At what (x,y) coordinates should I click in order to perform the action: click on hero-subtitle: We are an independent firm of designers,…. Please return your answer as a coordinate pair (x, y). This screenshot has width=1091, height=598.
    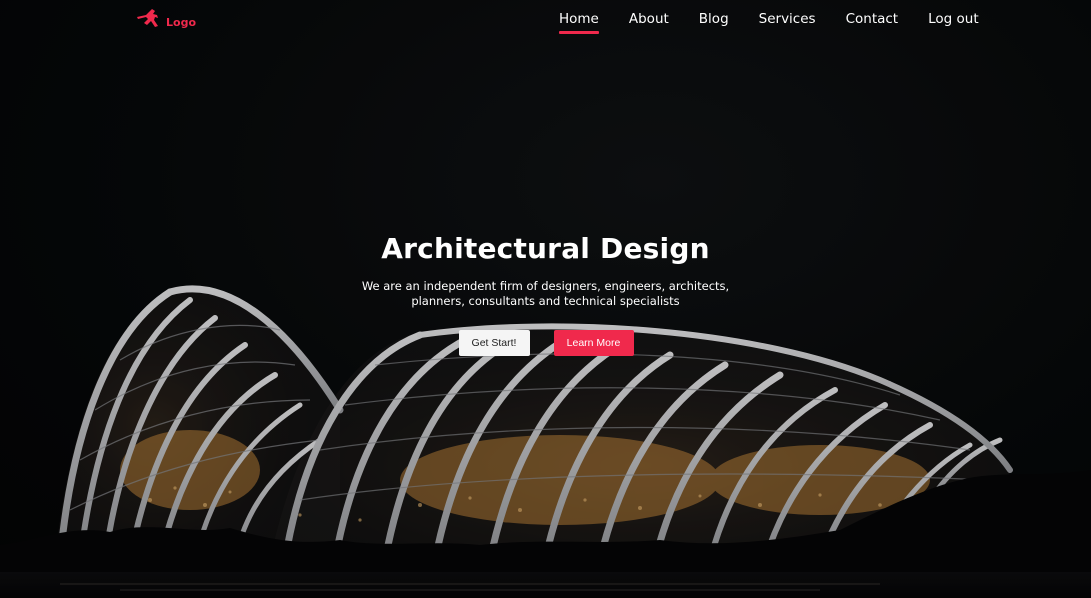
    Looking at the image, I should click on (545, 293).